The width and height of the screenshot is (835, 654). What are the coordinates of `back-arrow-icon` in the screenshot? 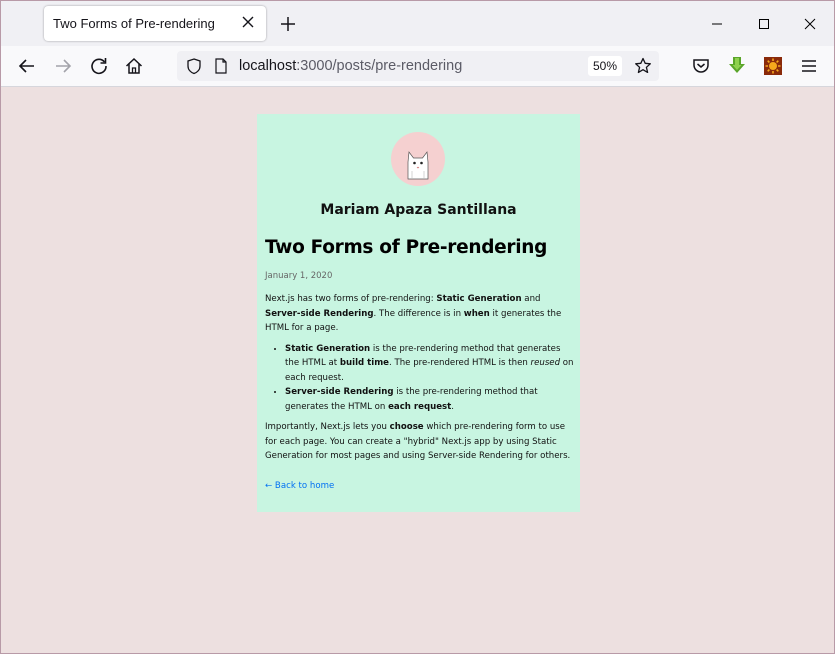 It's located at (27, 66).